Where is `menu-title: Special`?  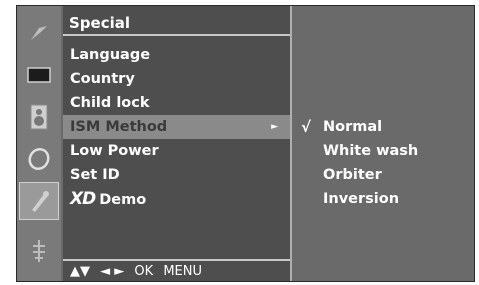 menu-title: Special is located at coordinates (176, 23).